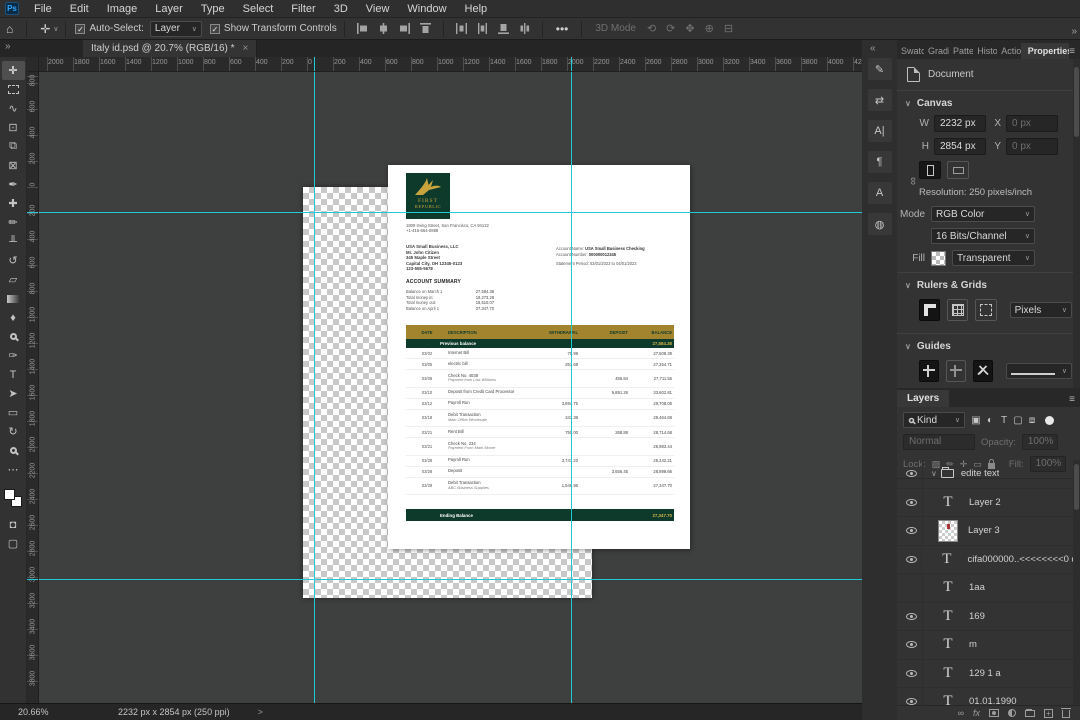 Image resolution: width=1080 pixels, height=720 pixels. I want to click on tab-patte: Patte, so click(961, 51).